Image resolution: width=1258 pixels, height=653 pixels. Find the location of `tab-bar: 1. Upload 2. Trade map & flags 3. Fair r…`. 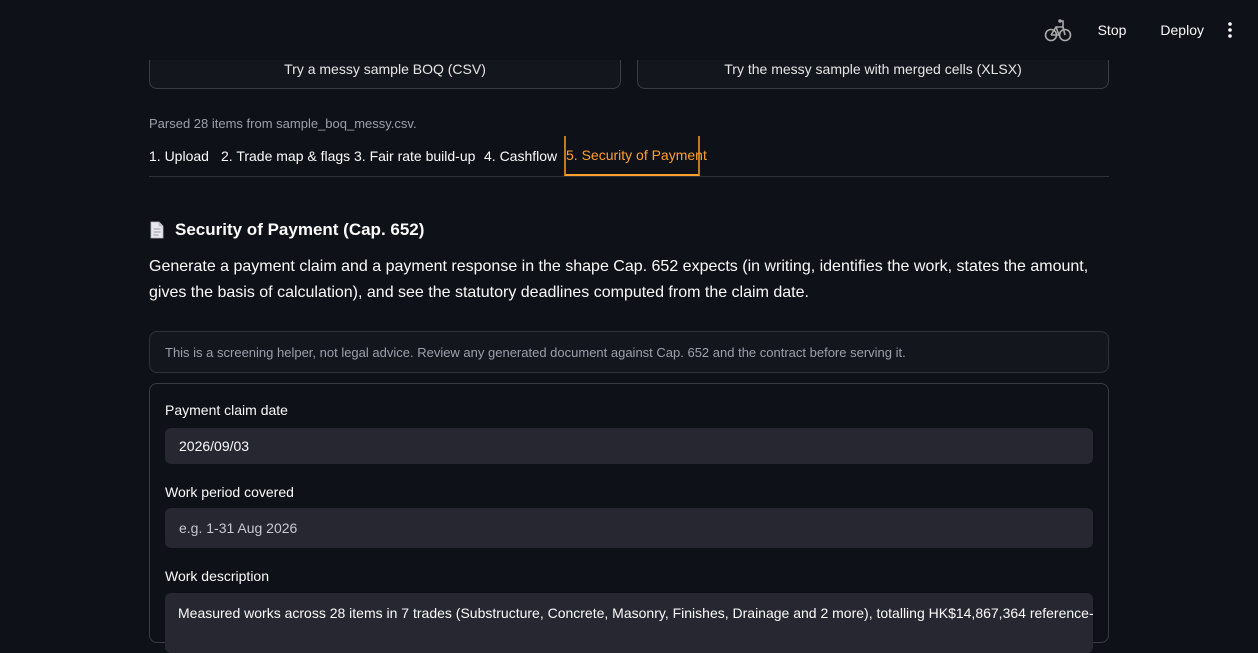

tab-bar: 1. Upload 2. Trade map & flags 3. Fair r… is located at coordinates (629, 156).